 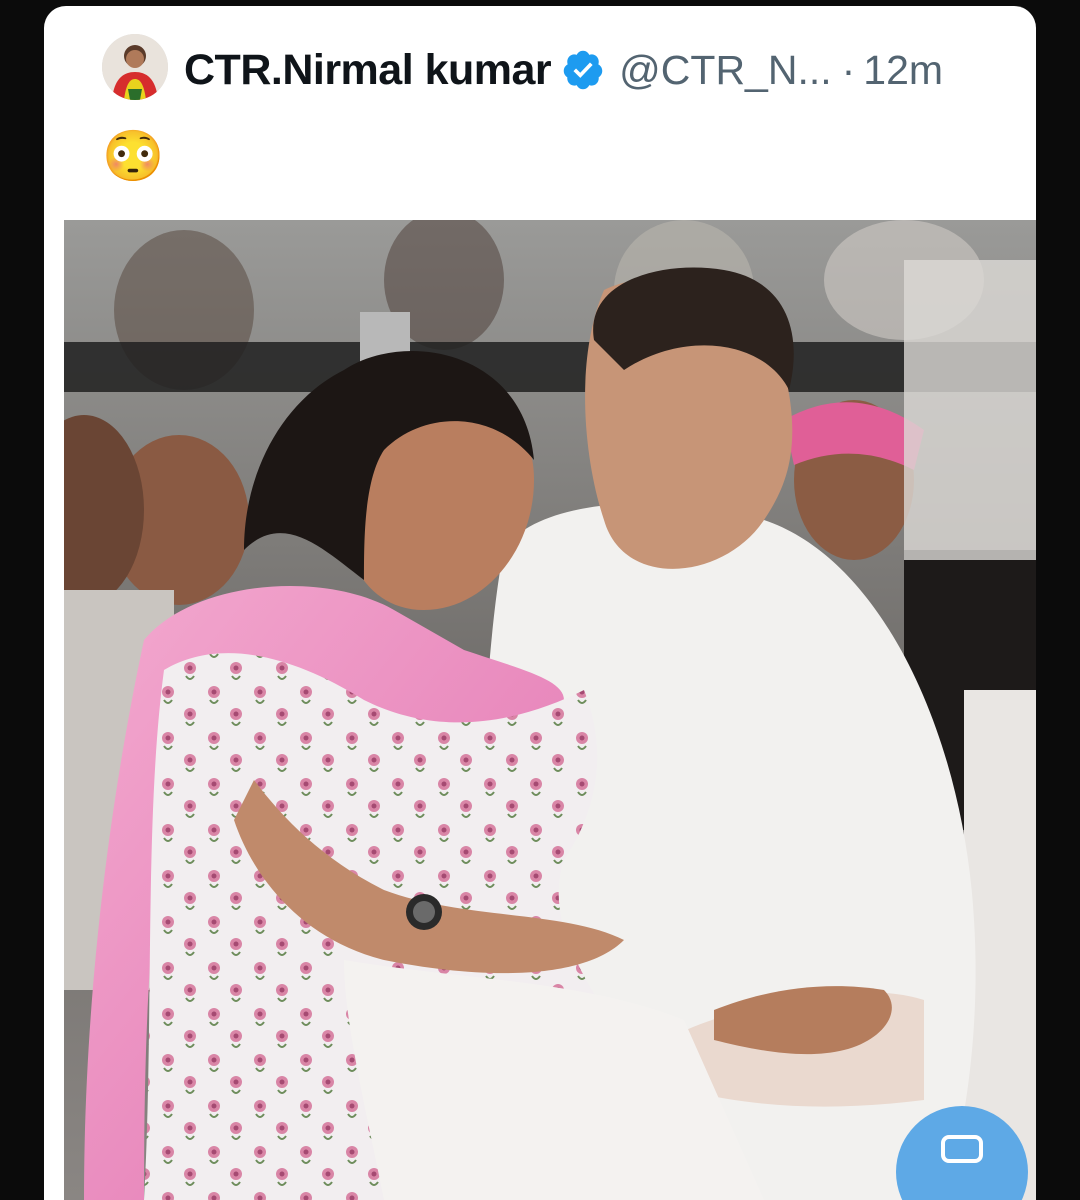 I want to click on tweet-timestamp: 12m, so click(x=903, y=70).